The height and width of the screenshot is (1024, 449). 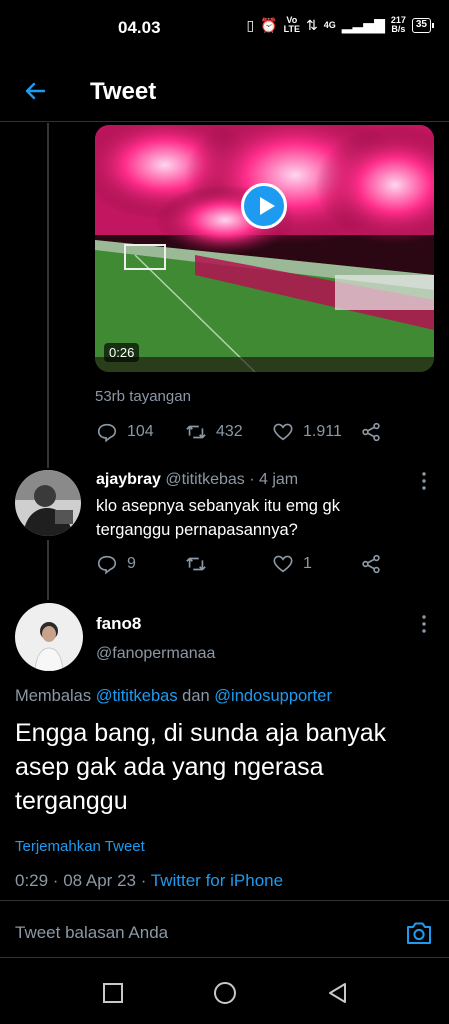 What do you see at coordinates (35, 91) in the screenshot?
I see `back-arrow-icon` at bounding box center [35, 91].